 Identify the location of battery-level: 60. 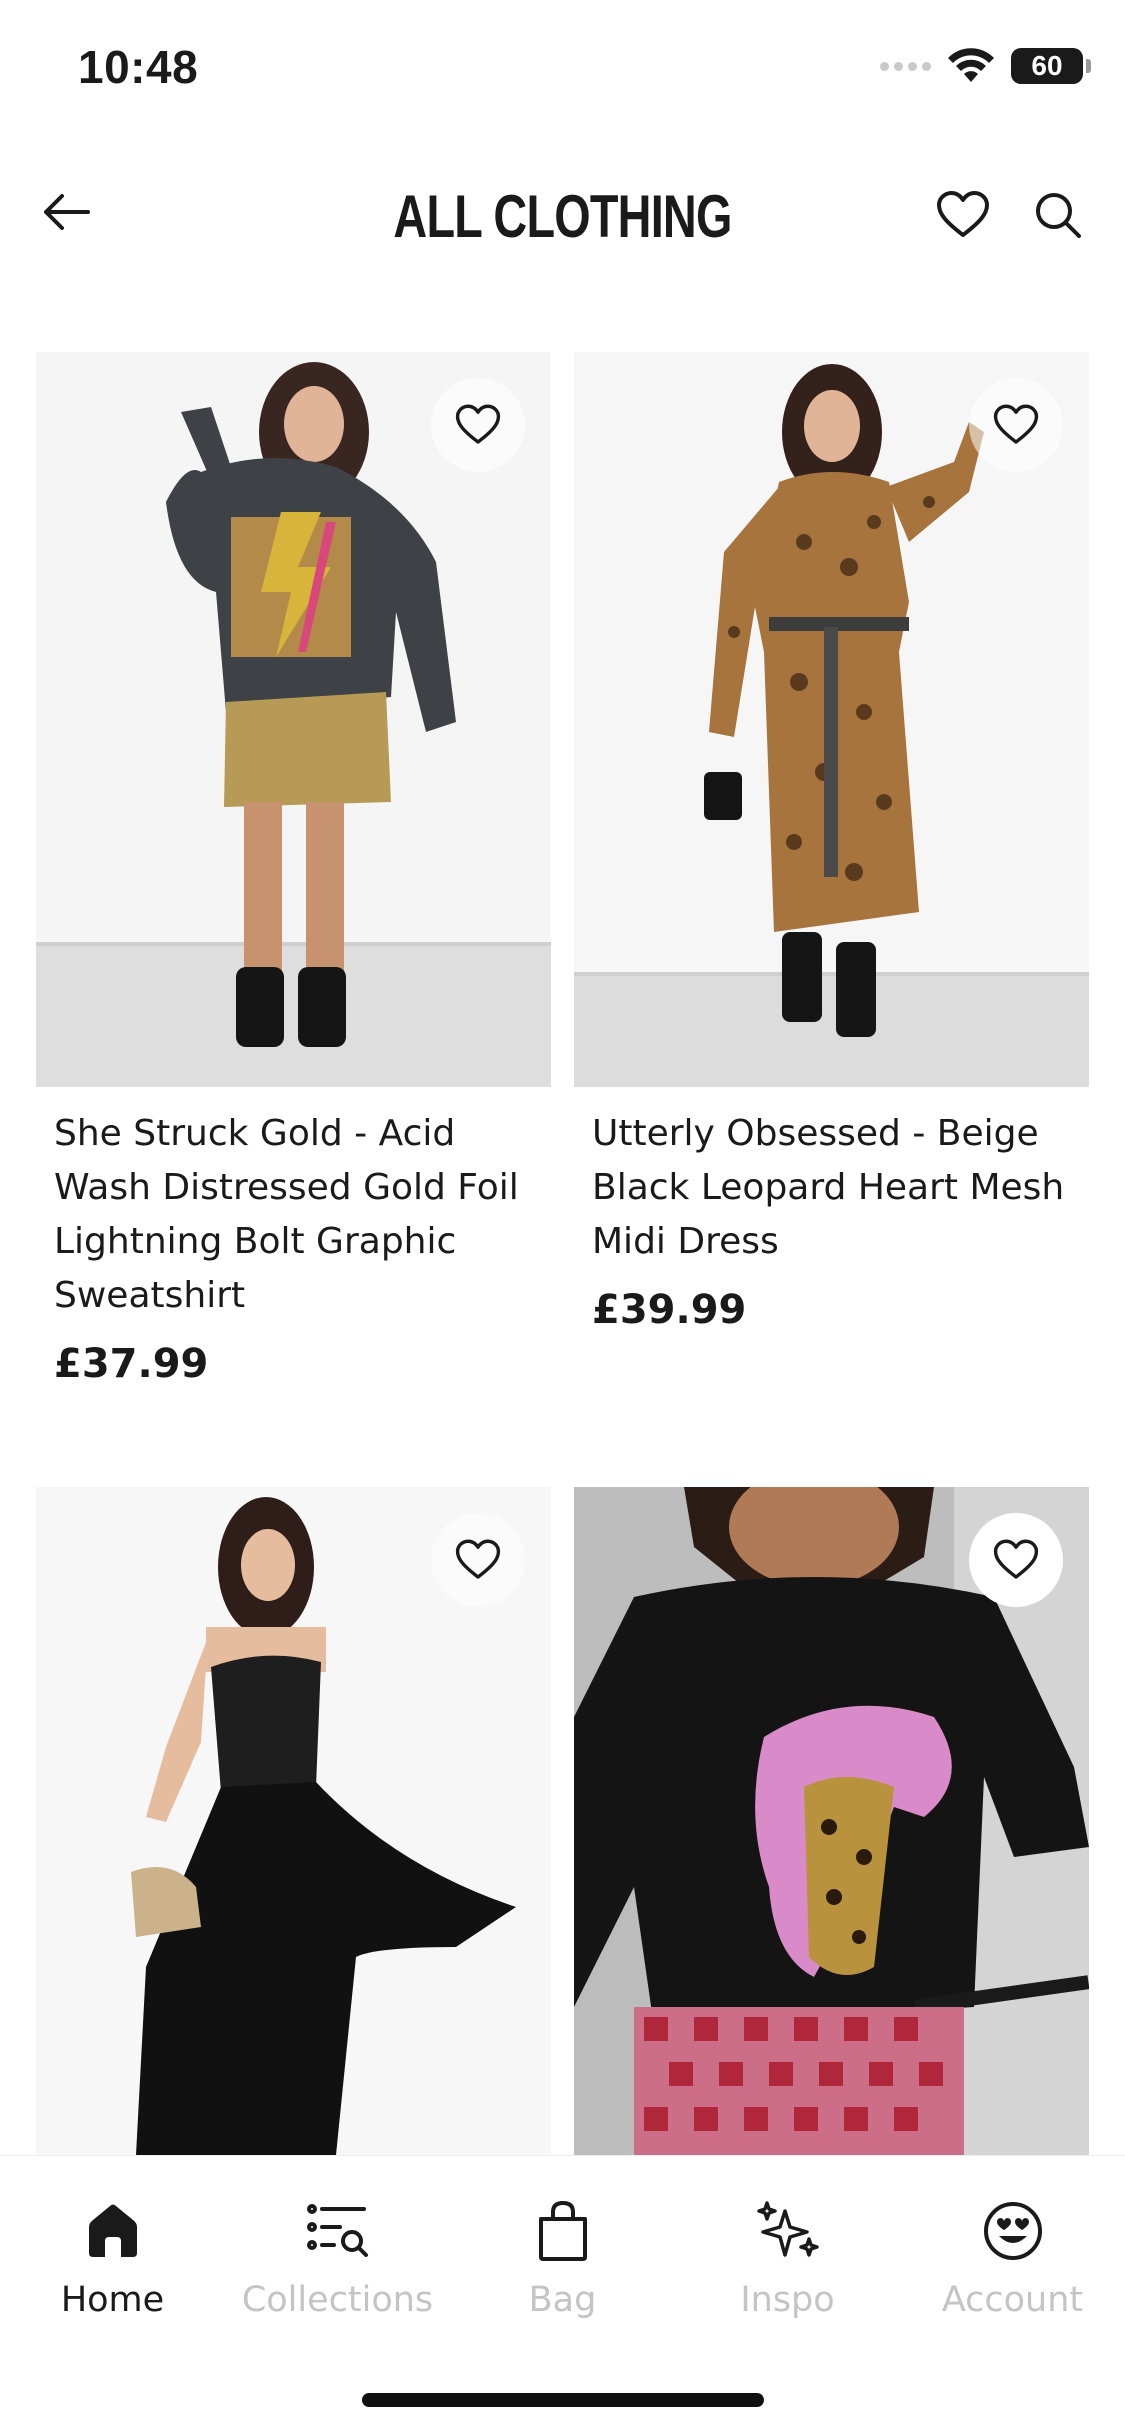
(1047, 65).